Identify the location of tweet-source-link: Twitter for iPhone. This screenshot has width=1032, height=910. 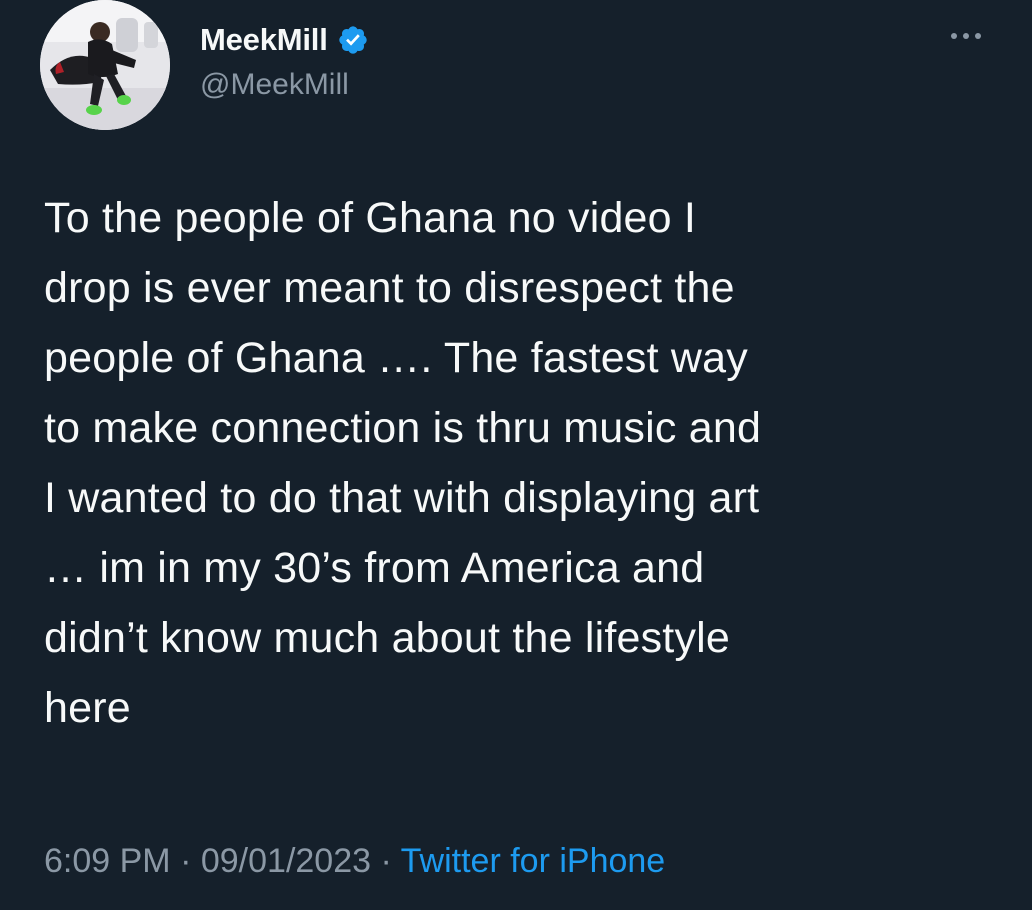
(533, 861).